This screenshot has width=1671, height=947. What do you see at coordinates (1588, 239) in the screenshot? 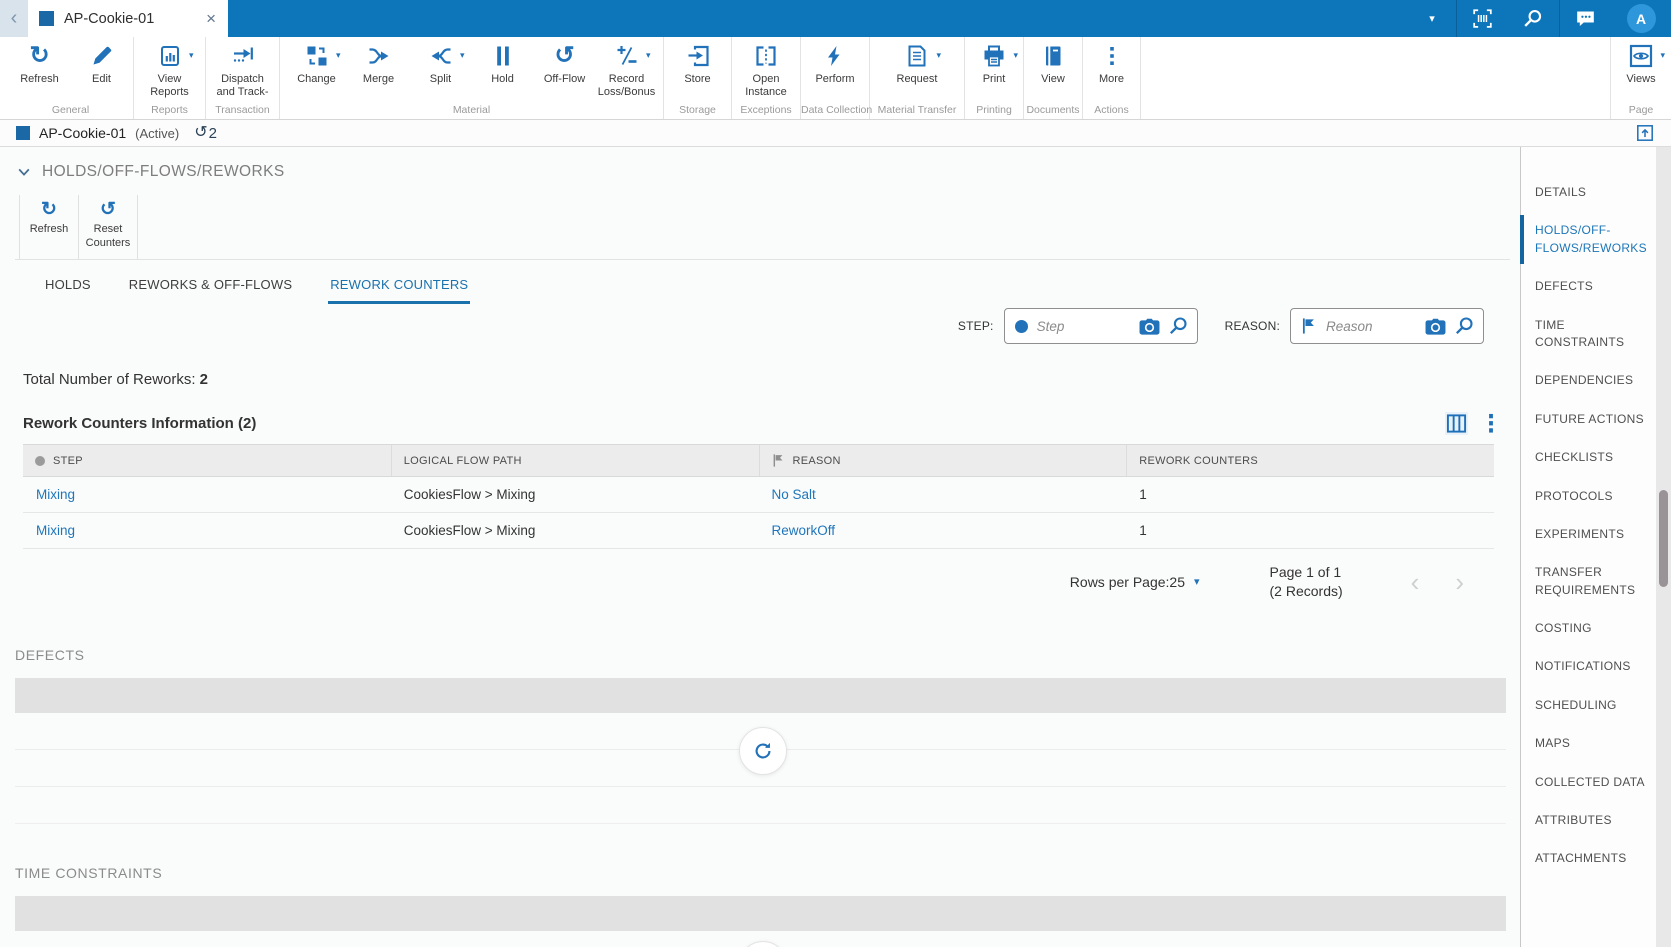
I see `sidebar-item-holds-off-flows-reworks: HOLDS/OFF-FLOWS/REWORKS` at bounding box center [1588, 239].